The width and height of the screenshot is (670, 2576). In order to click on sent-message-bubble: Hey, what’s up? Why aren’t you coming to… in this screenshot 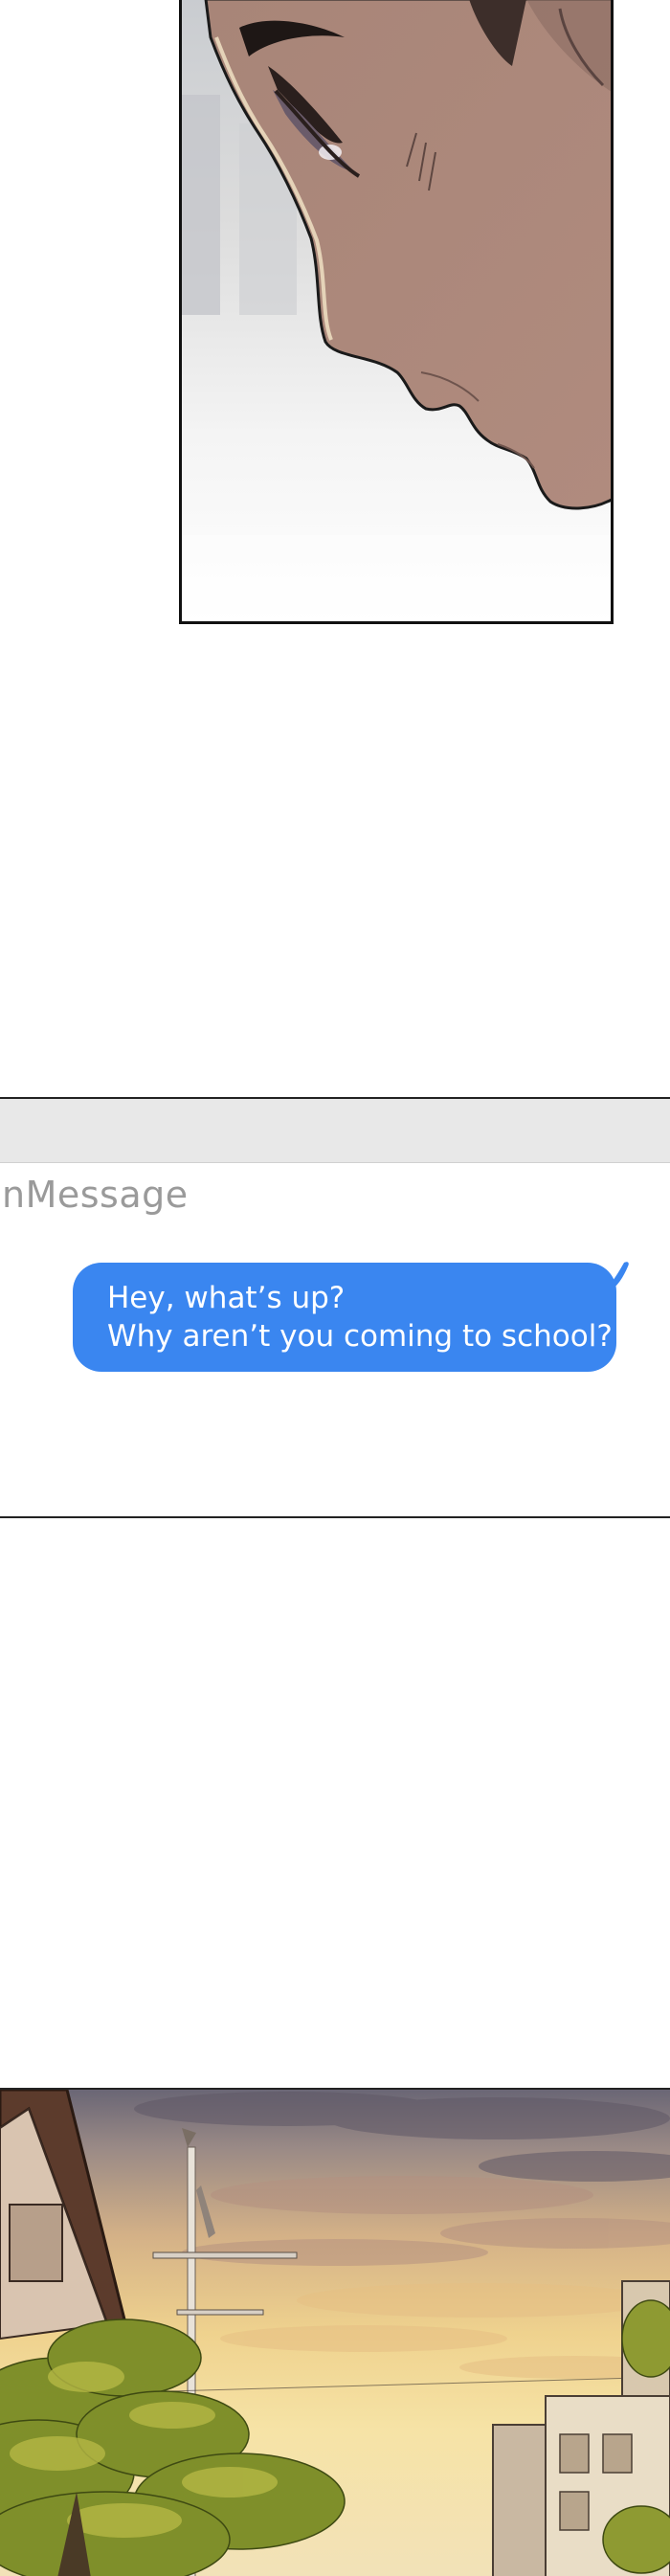, I will do `click(344, 1318)`.